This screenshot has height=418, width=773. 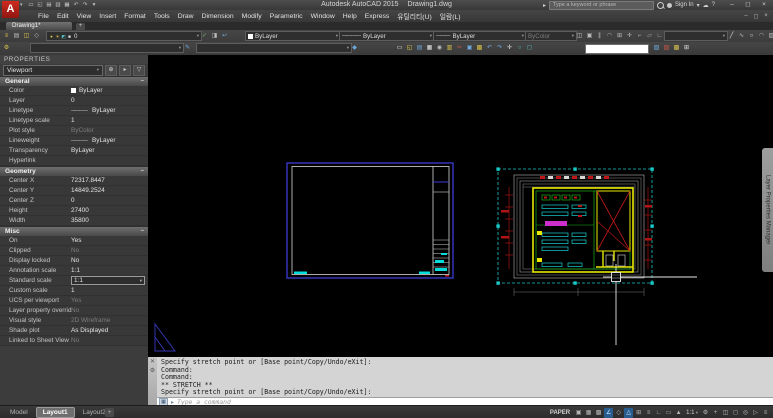 I want to click on pickadd-toggle-icon: ⊕, so click(x=111, y=70).